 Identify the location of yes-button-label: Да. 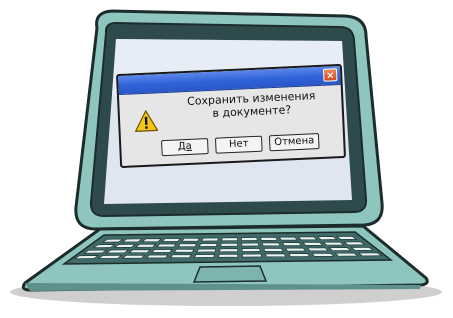
(185, 146).